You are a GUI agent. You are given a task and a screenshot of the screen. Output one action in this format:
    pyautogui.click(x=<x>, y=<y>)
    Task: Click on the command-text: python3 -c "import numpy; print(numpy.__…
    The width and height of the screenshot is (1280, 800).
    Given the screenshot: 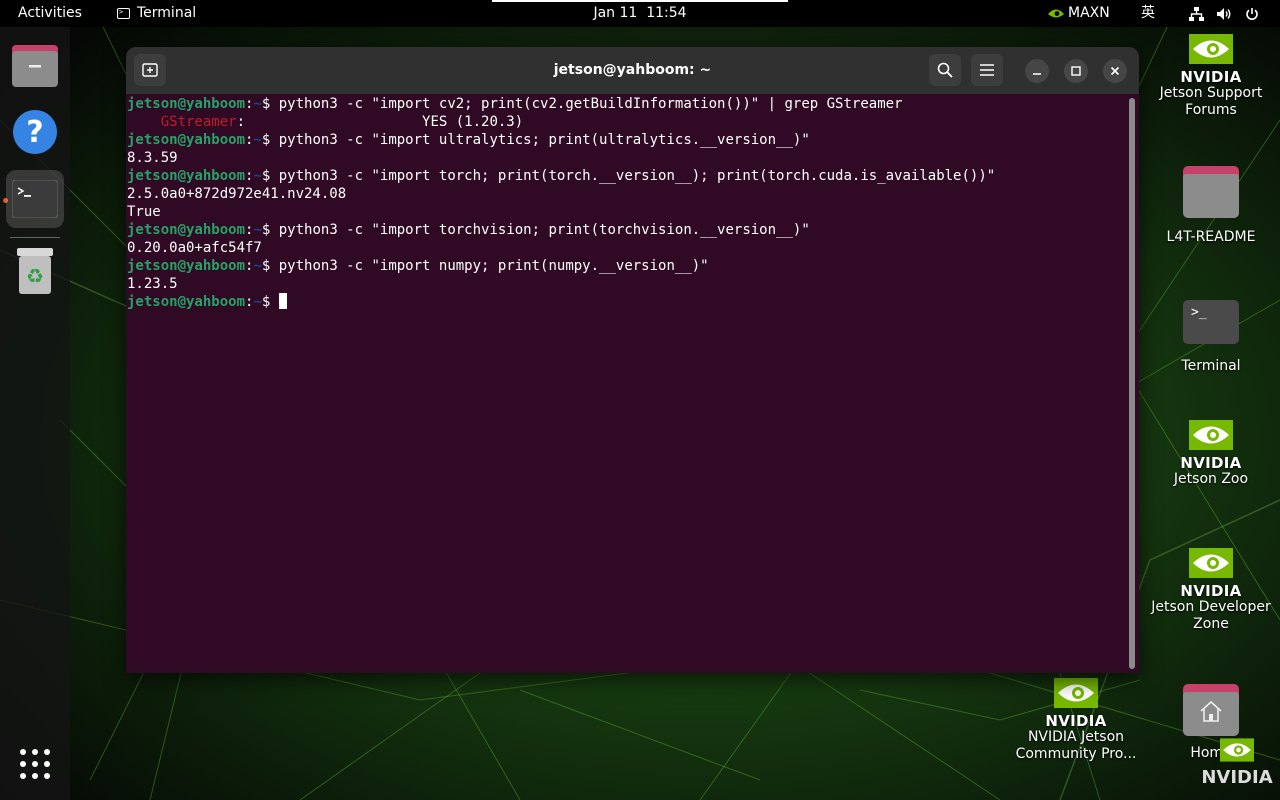 What is the action you would take?
    pyautogui.click(x=493, y=266)
    